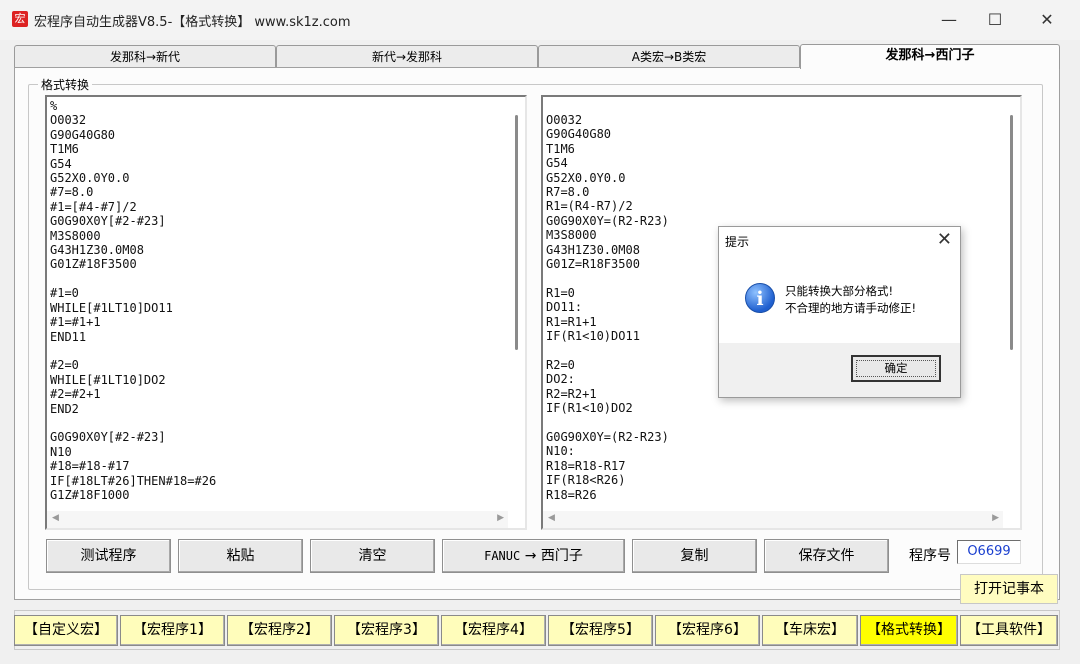  Describe the element at coordinates (1011, 232) in the screenshot. I see `result-scroll-thumb` at that location.